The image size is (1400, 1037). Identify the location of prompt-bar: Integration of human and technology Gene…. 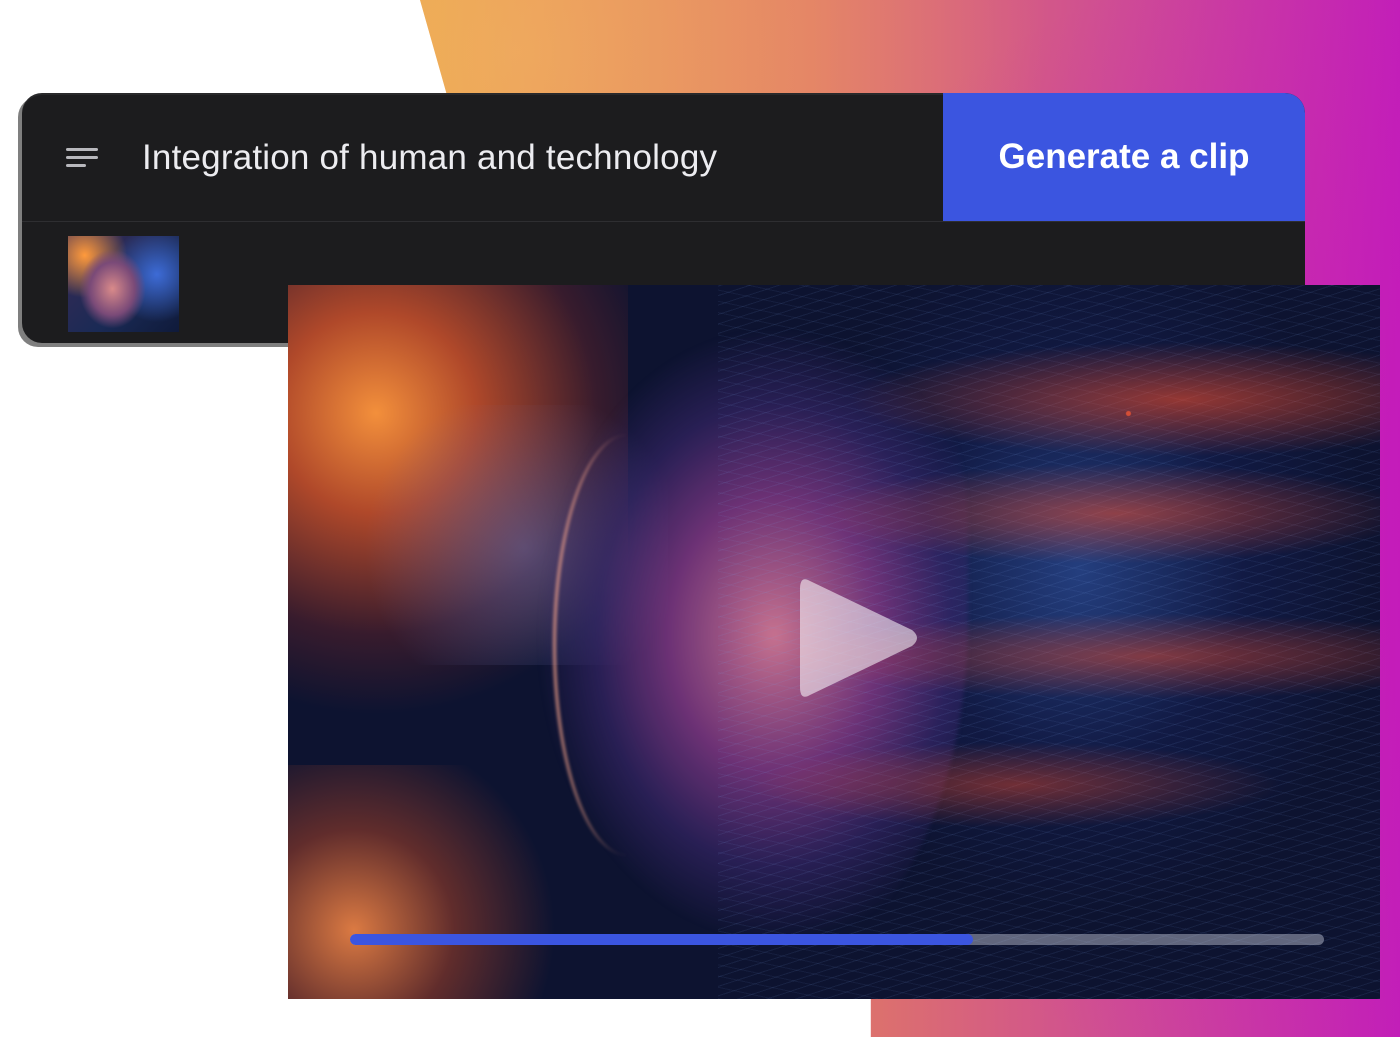
(663, 157).